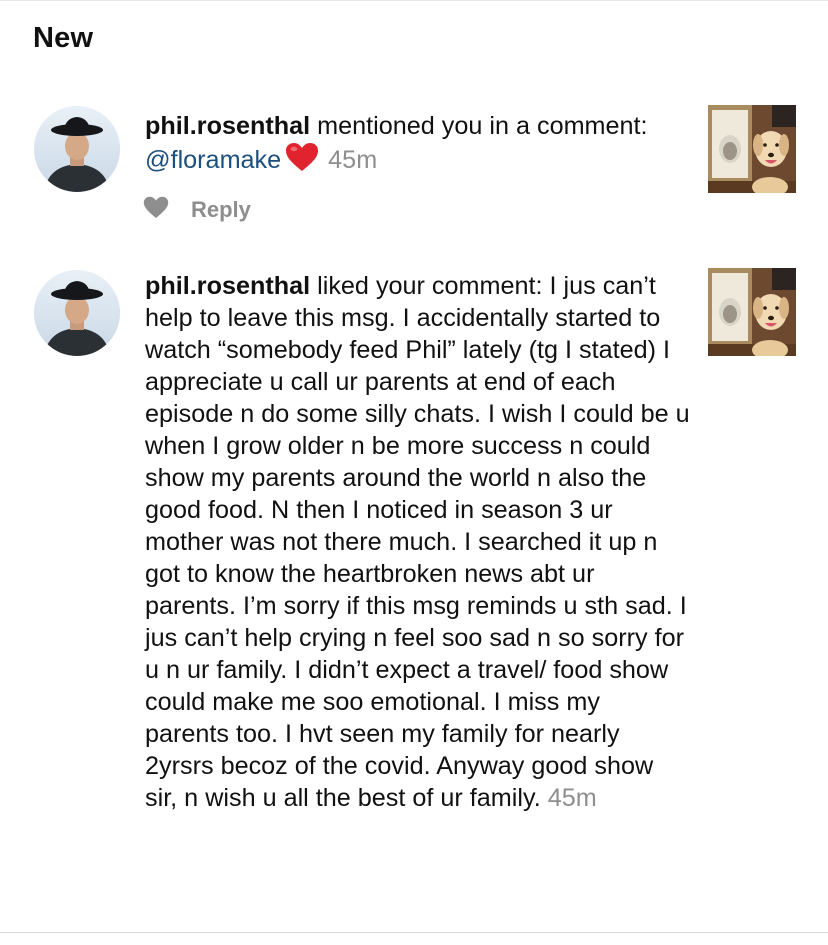  What do you see at coordinates (302, 161) in the screenshot?
I see `heart-emoji-icon` at bounding box center [302, 161].